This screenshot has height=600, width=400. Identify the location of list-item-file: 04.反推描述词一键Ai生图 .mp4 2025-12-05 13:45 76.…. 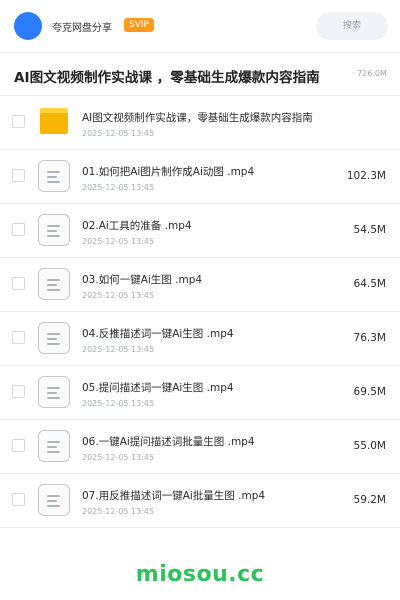
(200, 339).